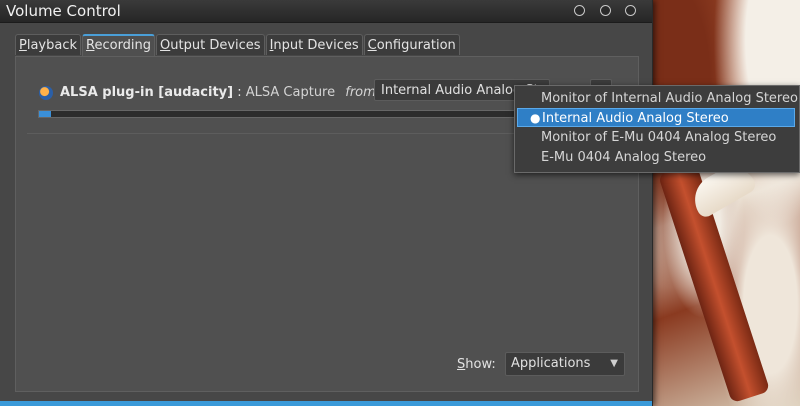 The image size is (800, 406). Describe the element at coordinates (614, 363) in the screenshot. I see `chevron-down-icon: ▼` at that location.